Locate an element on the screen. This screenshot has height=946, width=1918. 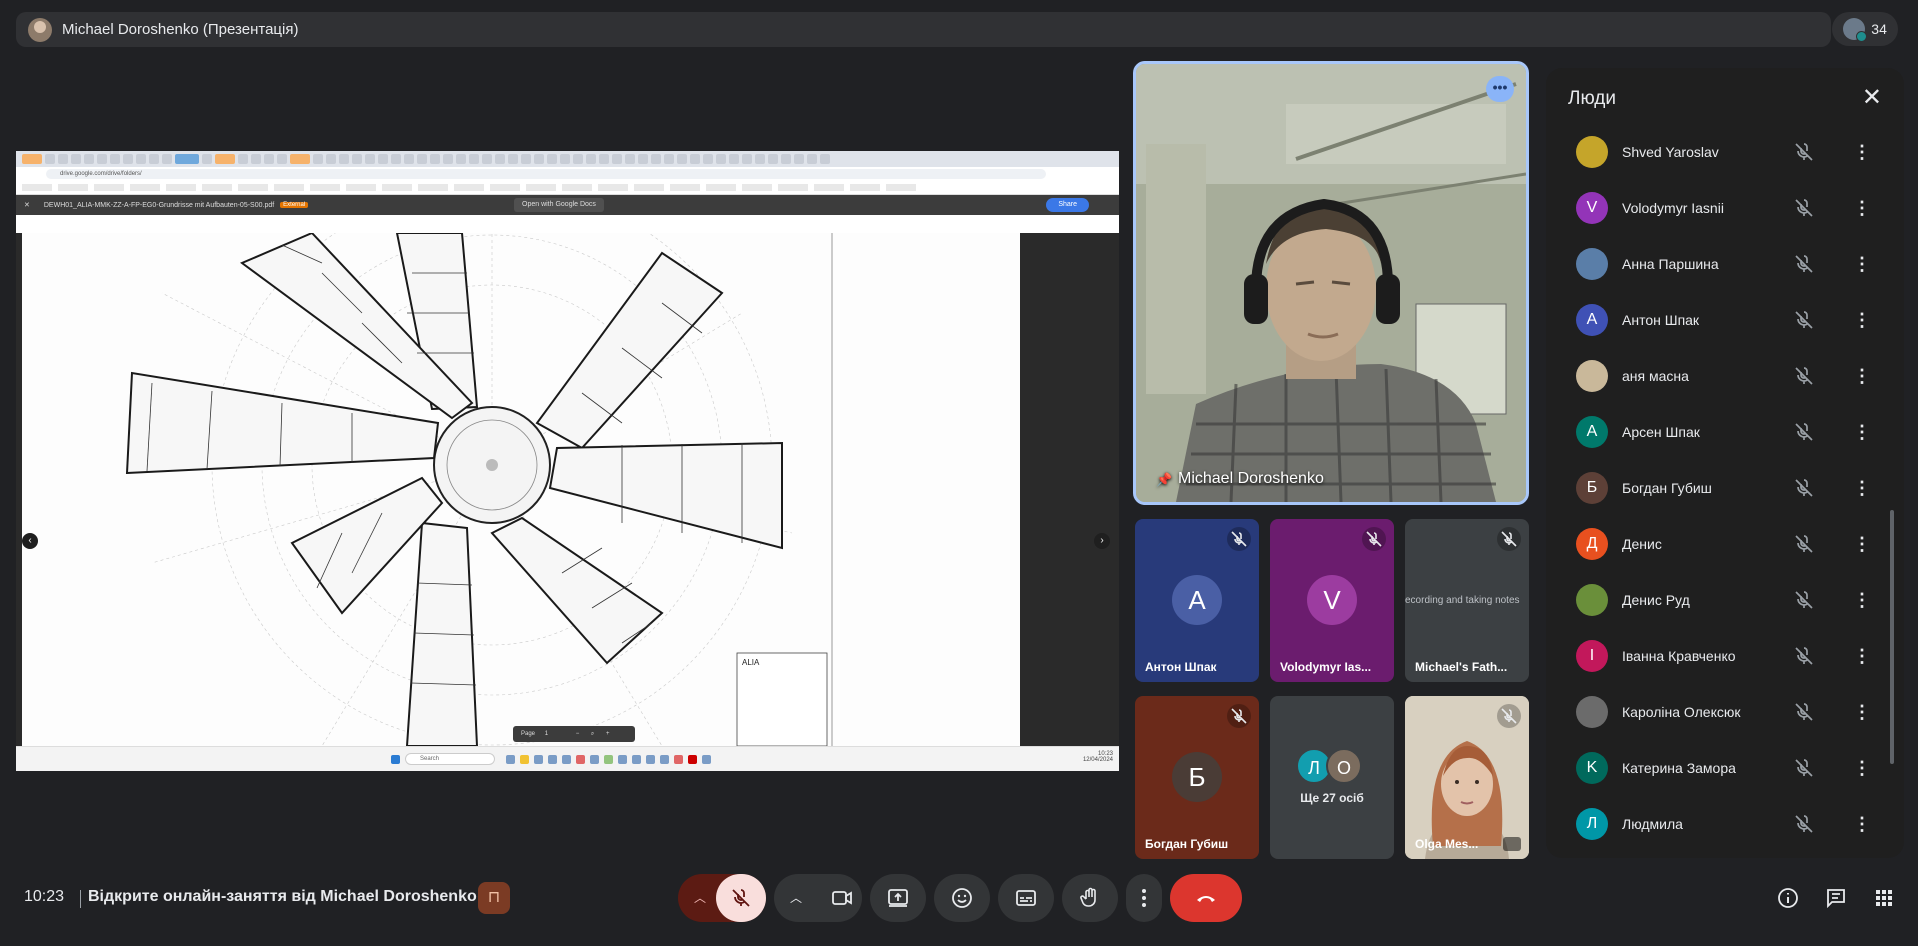
speaker-tile: ••• 📌 Michael Doroshenko is located at coordinates (1331, 283).